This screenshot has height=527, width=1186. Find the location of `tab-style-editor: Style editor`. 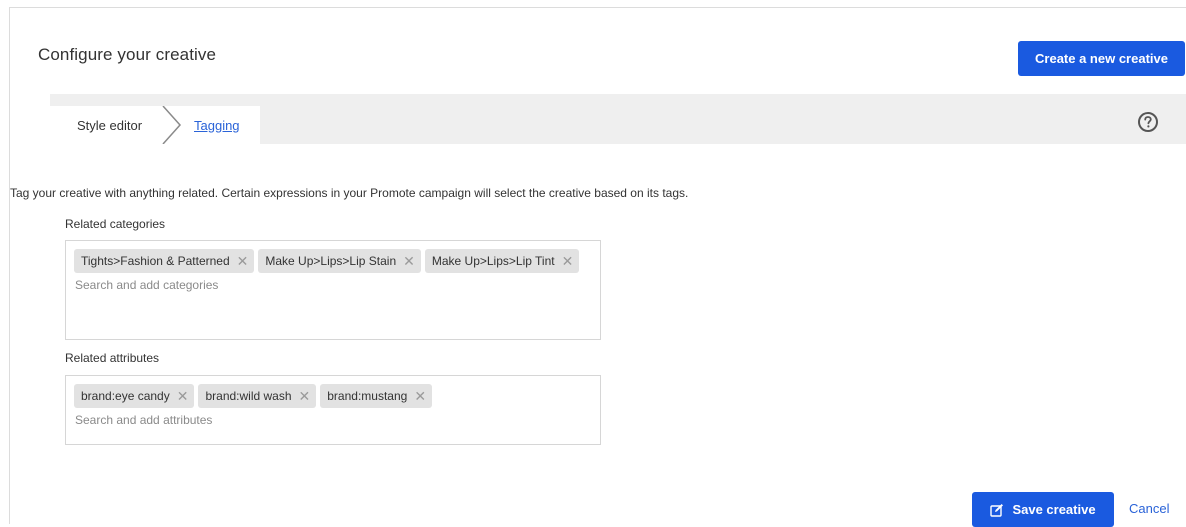

tab-style-editor: Style editor is located at coordinates (106, 125).